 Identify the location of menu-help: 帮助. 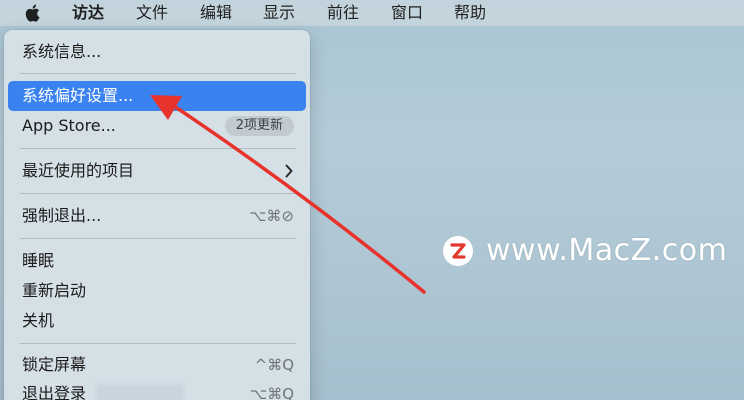
(470, 13).